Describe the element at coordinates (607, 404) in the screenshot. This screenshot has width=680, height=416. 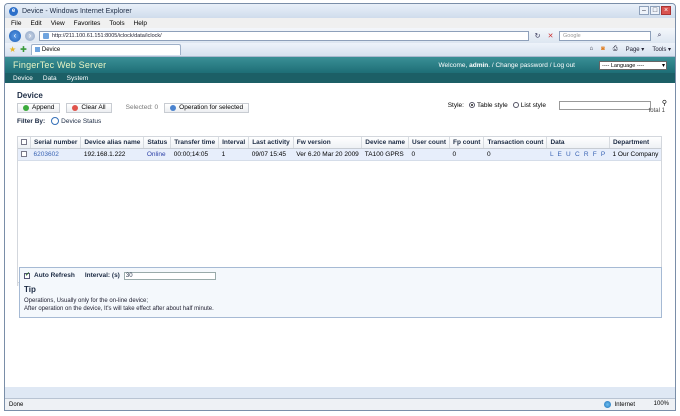
I see `globe-icon` at that location.